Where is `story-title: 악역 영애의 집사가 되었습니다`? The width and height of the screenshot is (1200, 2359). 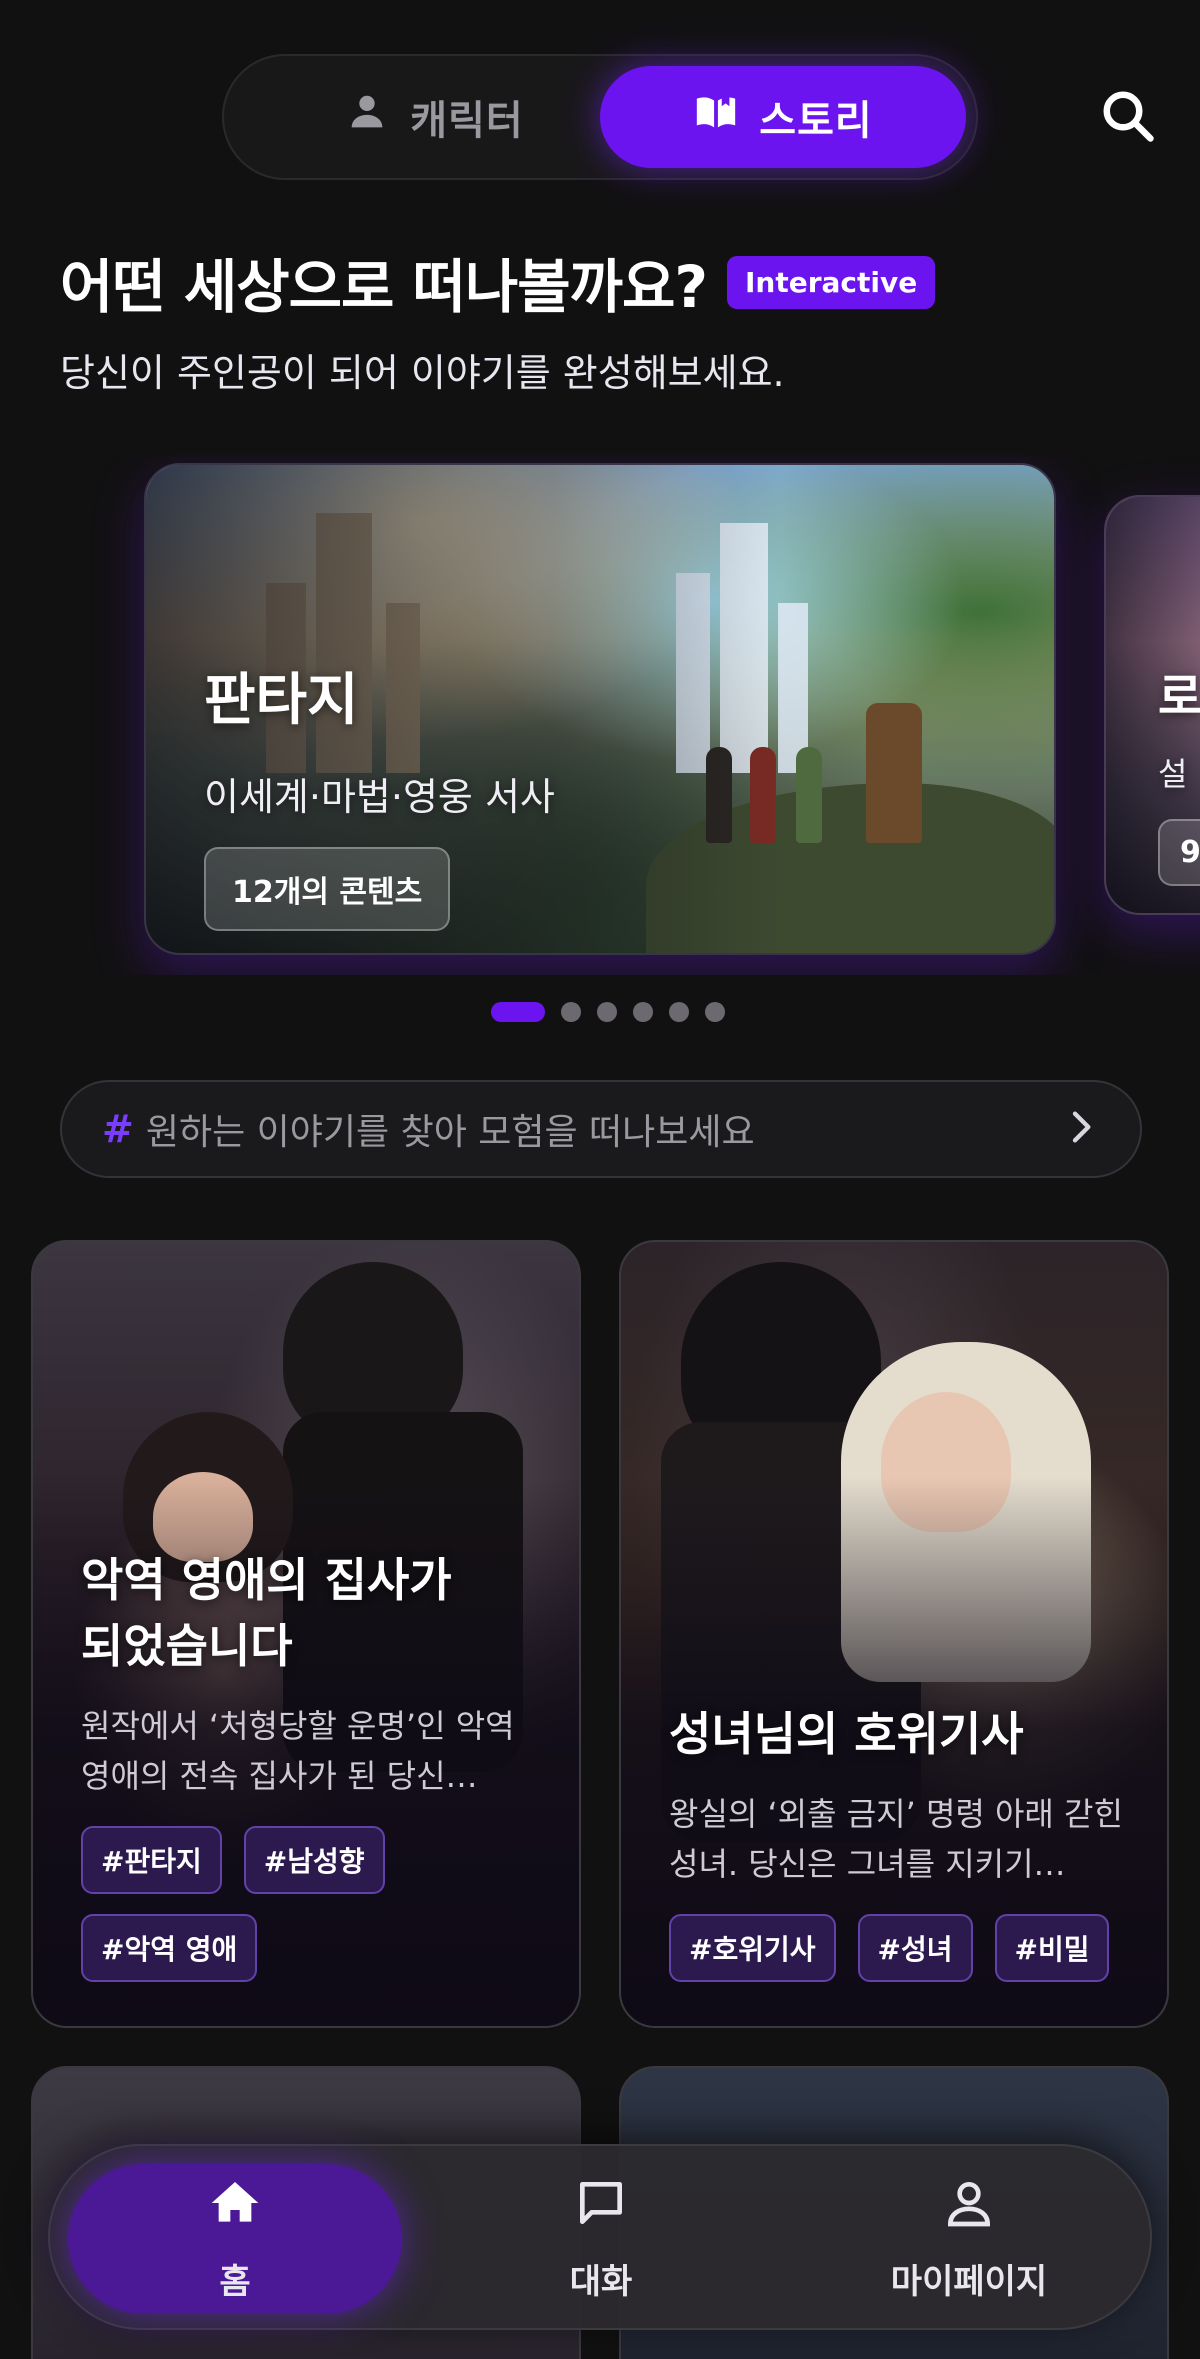 story-title: 악역 영애의 집사가 되었습니다 is located at coordinates (310, 1613).